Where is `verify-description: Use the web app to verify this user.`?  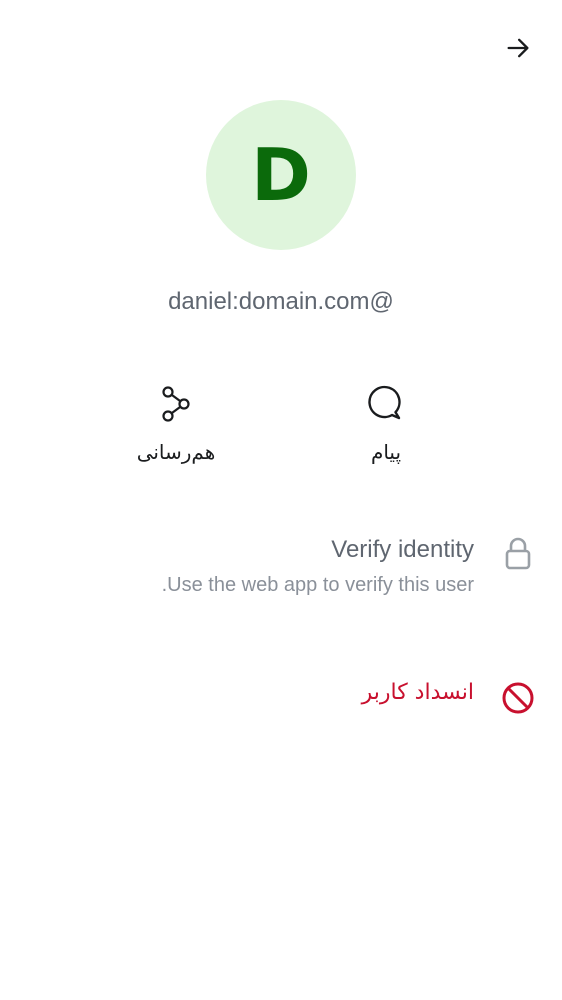
verify-description: Use the web app to verify this user. is located at coordinates (317, 585).